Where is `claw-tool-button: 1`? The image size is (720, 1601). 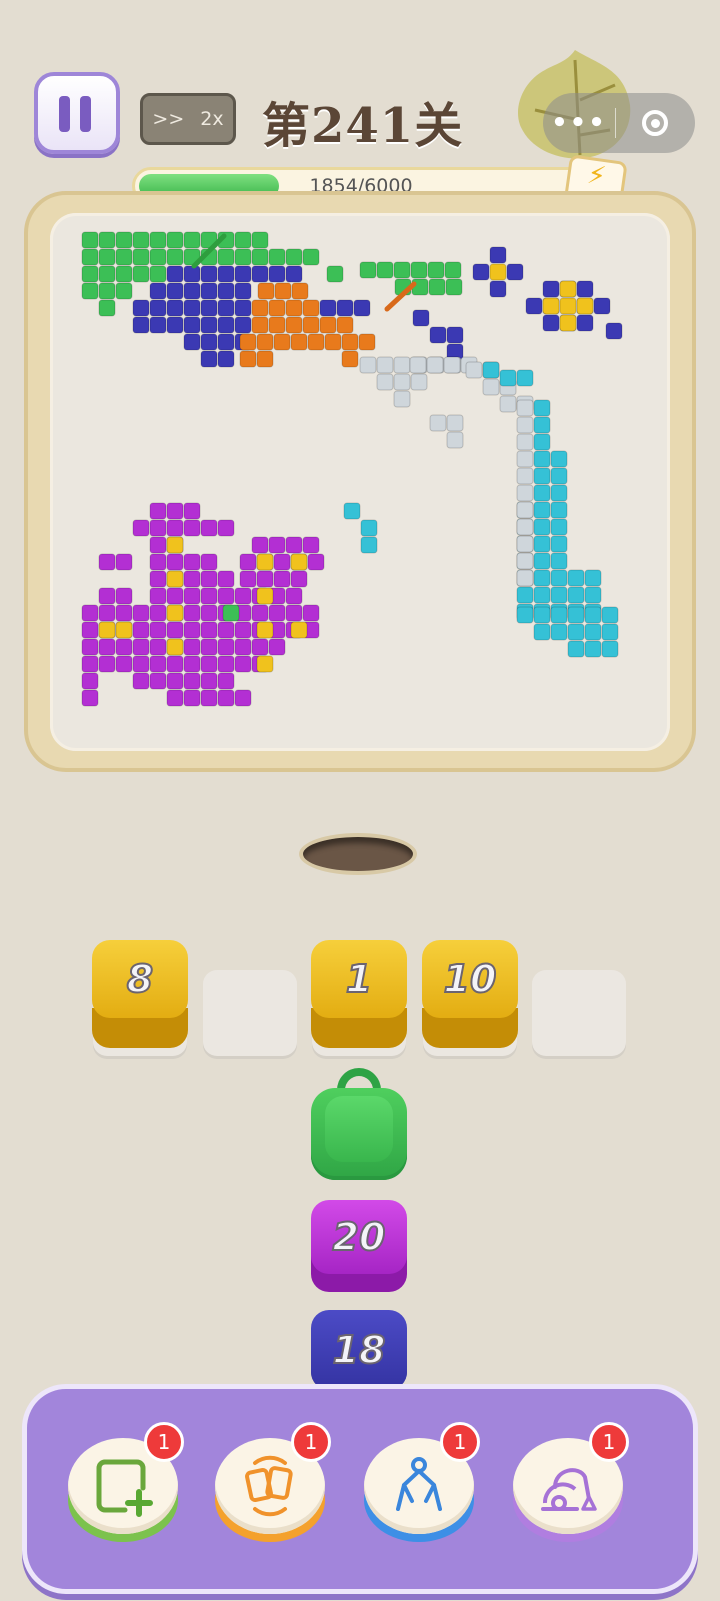 claw-tool-button: 1 is located at coordinates (422, 1482).